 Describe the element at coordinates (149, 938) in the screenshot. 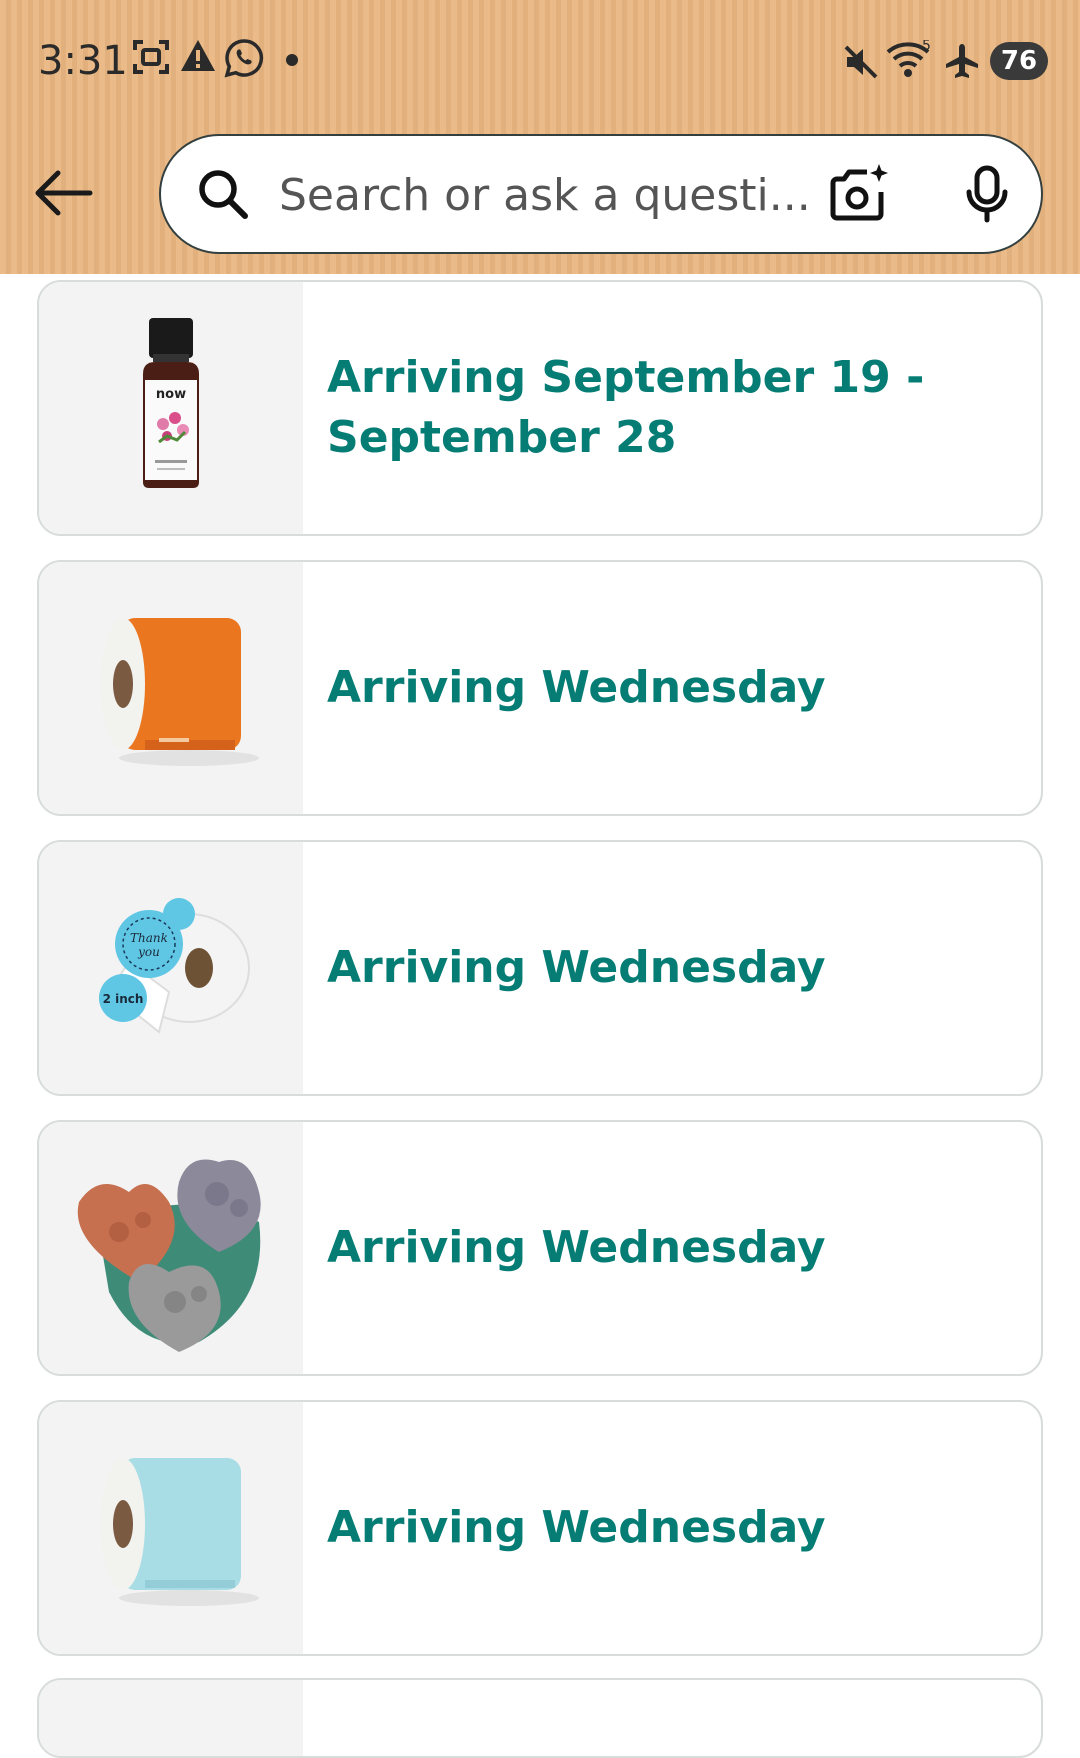

I see `svg-text: Thank` at that location.